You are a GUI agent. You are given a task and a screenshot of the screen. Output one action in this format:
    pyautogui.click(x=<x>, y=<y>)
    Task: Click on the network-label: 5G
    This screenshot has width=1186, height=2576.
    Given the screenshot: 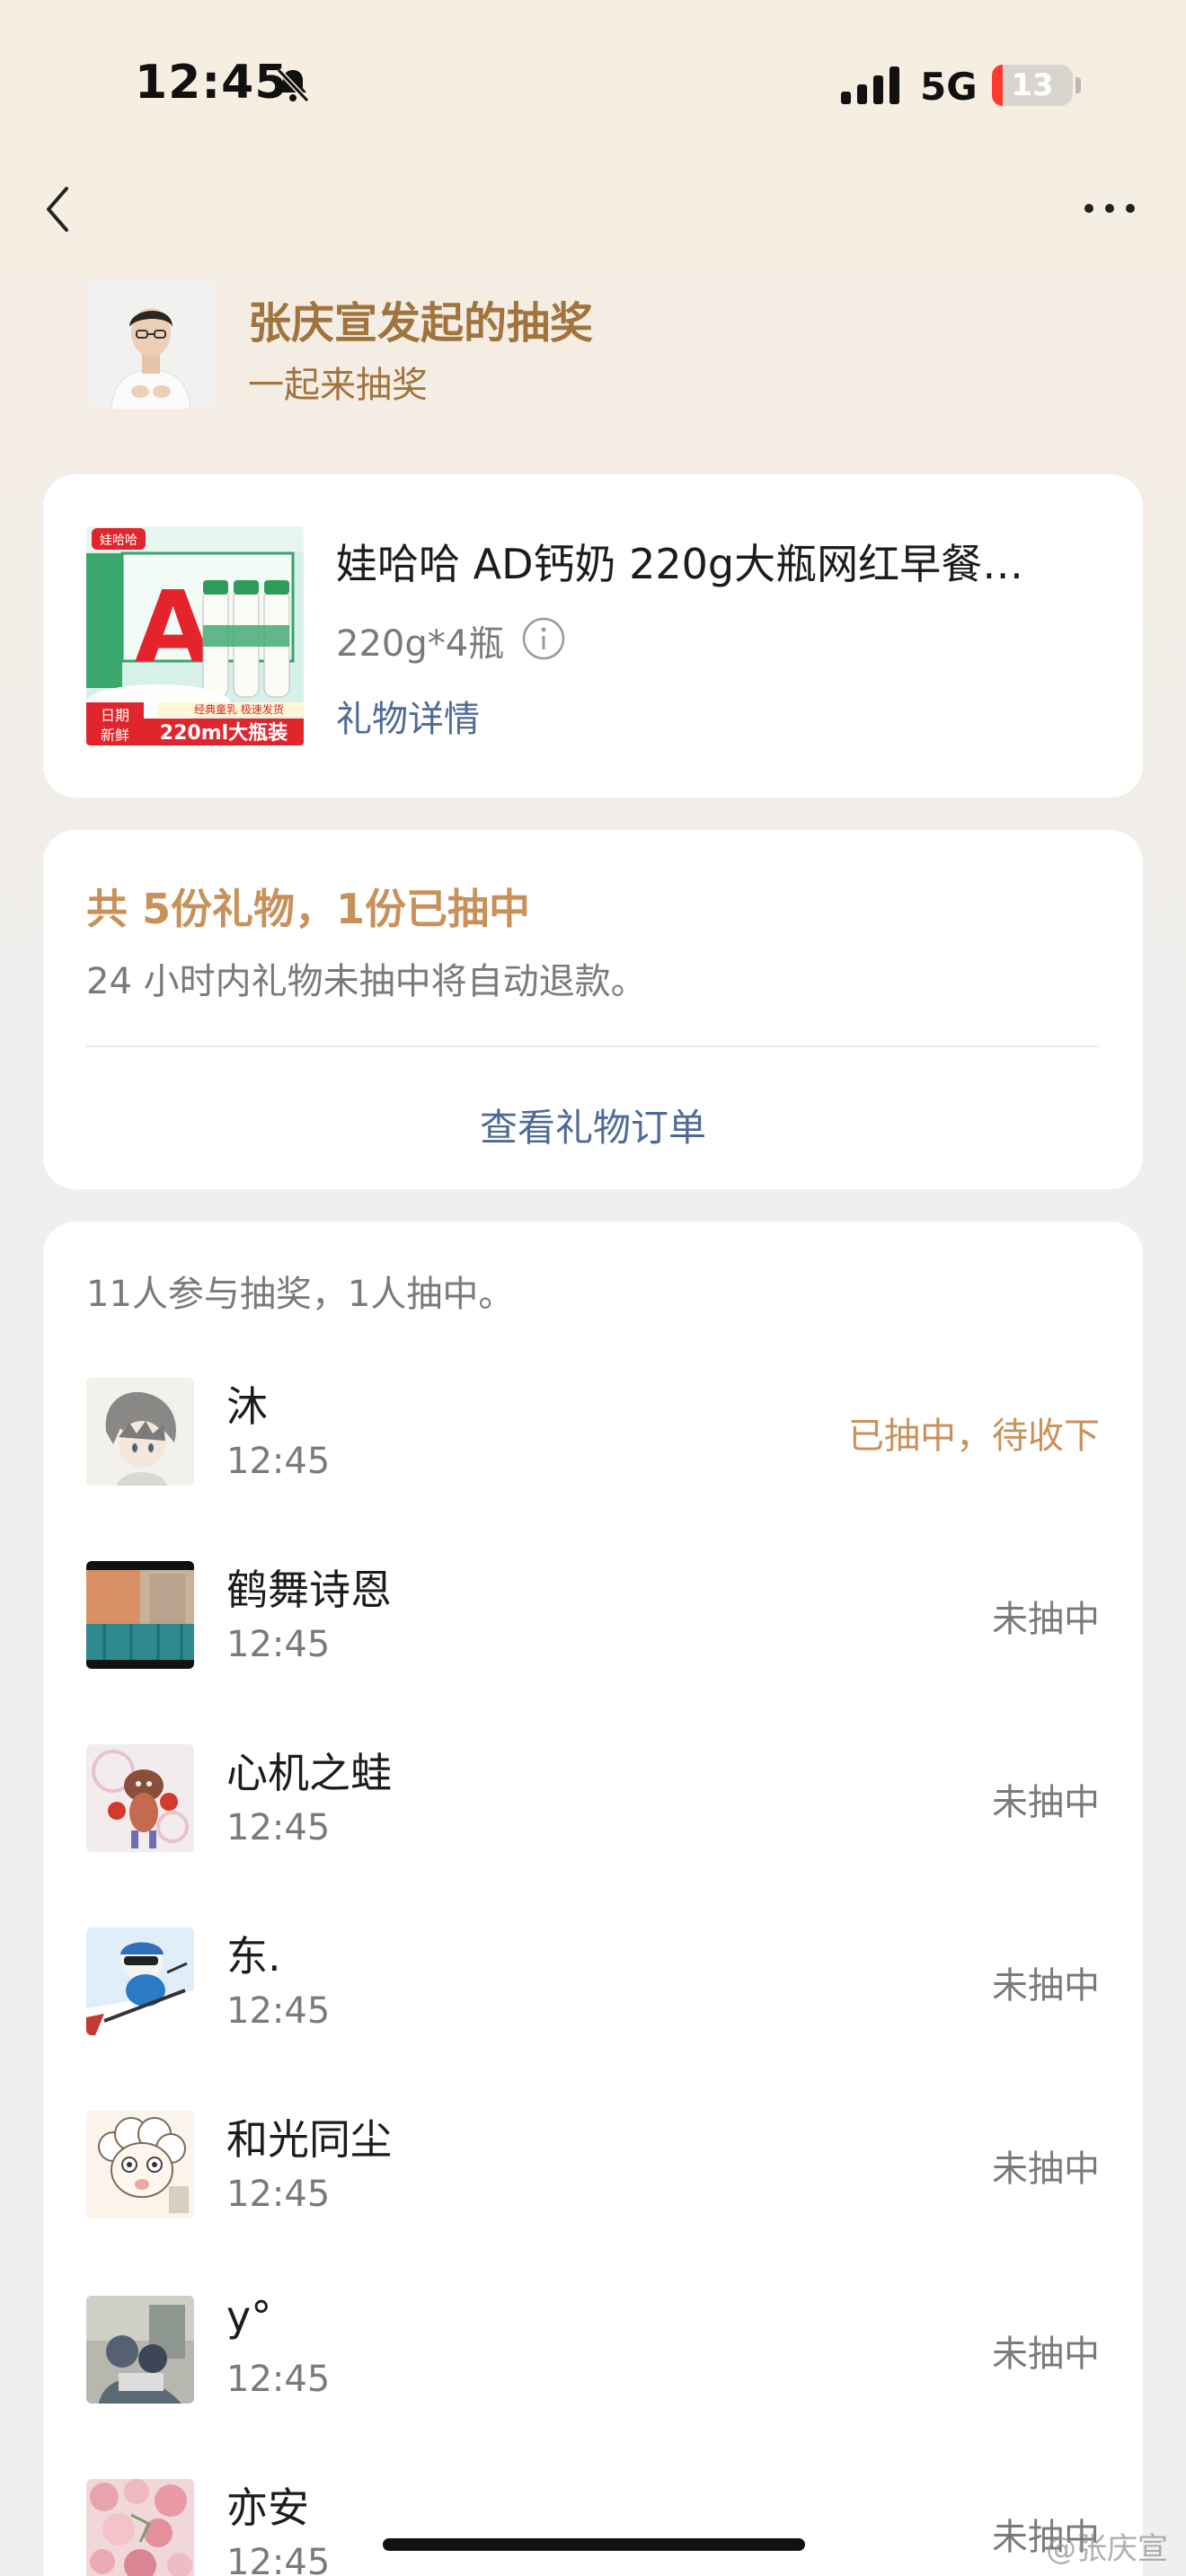 What is the action you would take?
    pyautogui.click(x=949, y=87)
    